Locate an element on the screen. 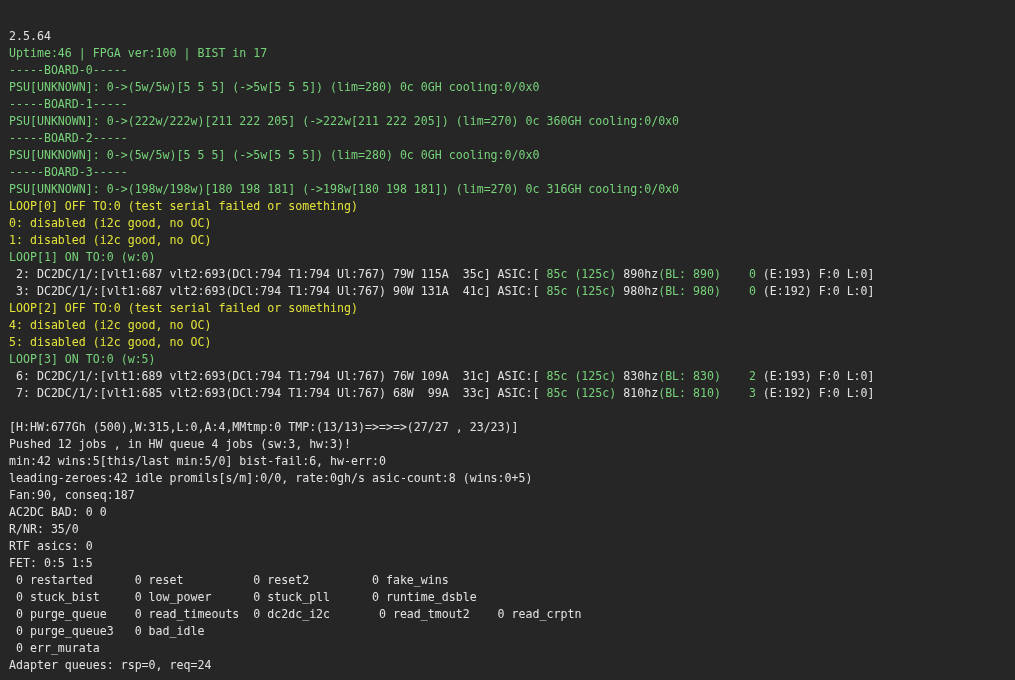 This screenshot has height=680, width=1015. log-line: PSU[UNKNOWN]: 0->(222w/222w)[211 222 205] (->222w[211 222 205]) (lim=270) 0c 360GH cooling:0/0x0 is located at coordinates (344, 121).